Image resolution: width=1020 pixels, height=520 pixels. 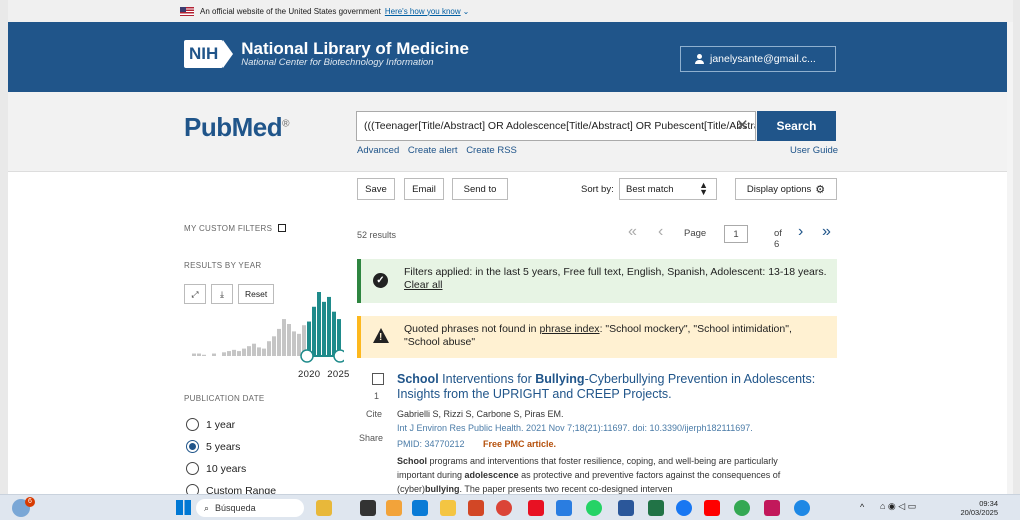 I want to click on results-count: 52 results, so click(x=377, y=235).